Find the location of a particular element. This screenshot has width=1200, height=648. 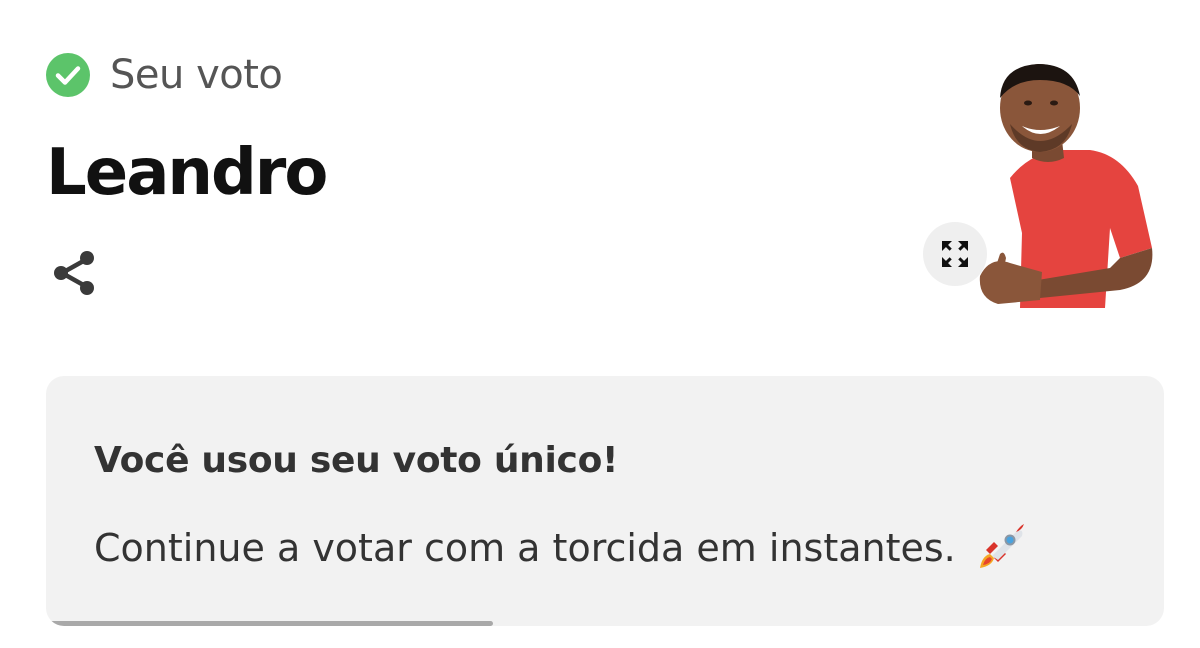

share-icon is located at coordinates (74, 273).